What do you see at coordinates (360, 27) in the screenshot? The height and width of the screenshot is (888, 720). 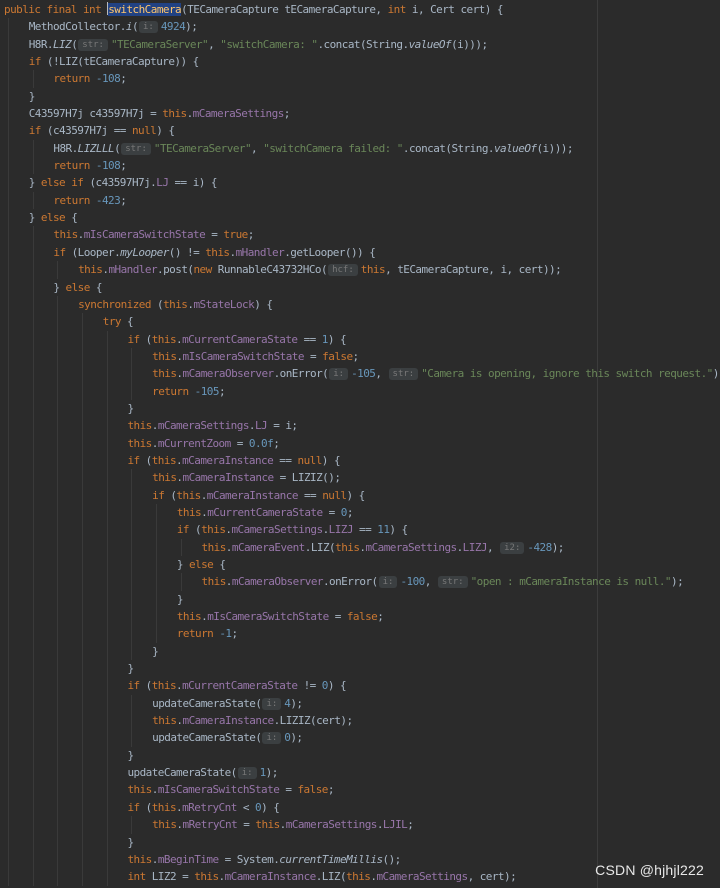 I see `code-line: MethodCollector.i(i: 4924);` at bounding box center [360, 27].